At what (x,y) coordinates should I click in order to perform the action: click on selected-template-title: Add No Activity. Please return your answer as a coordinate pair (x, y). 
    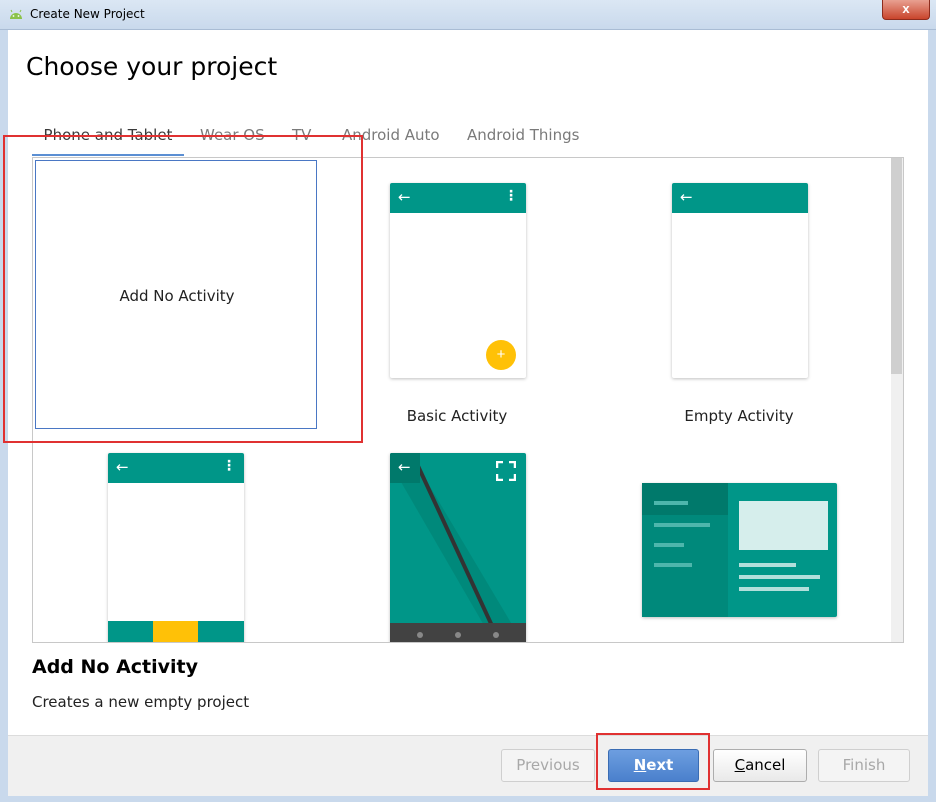
    Looking at the image, I should click on (115, 667).